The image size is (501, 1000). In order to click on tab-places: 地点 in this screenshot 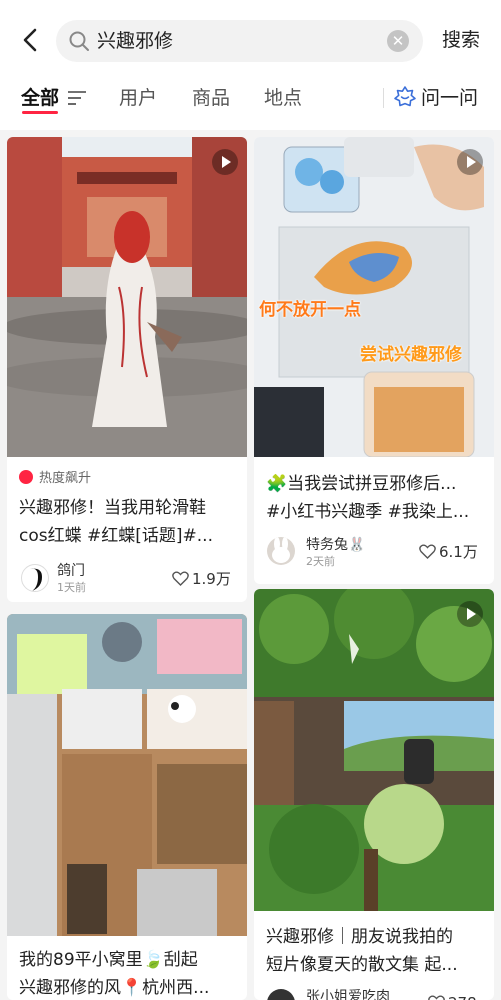, I will do `click(283, 98)`.